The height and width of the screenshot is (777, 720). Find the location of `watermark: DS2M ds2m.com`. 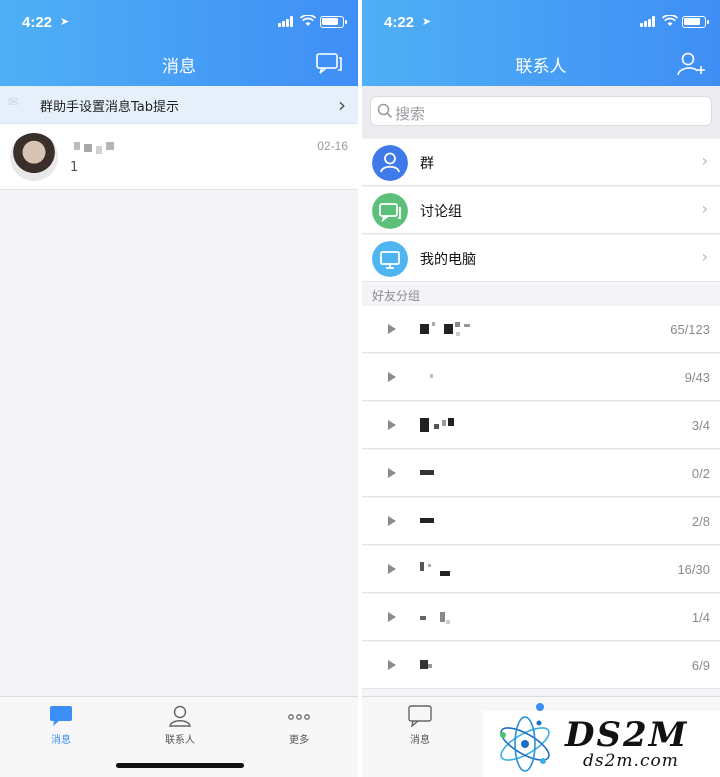

watermark: DS2M ds2m.com is located at coordinates (601, 744).